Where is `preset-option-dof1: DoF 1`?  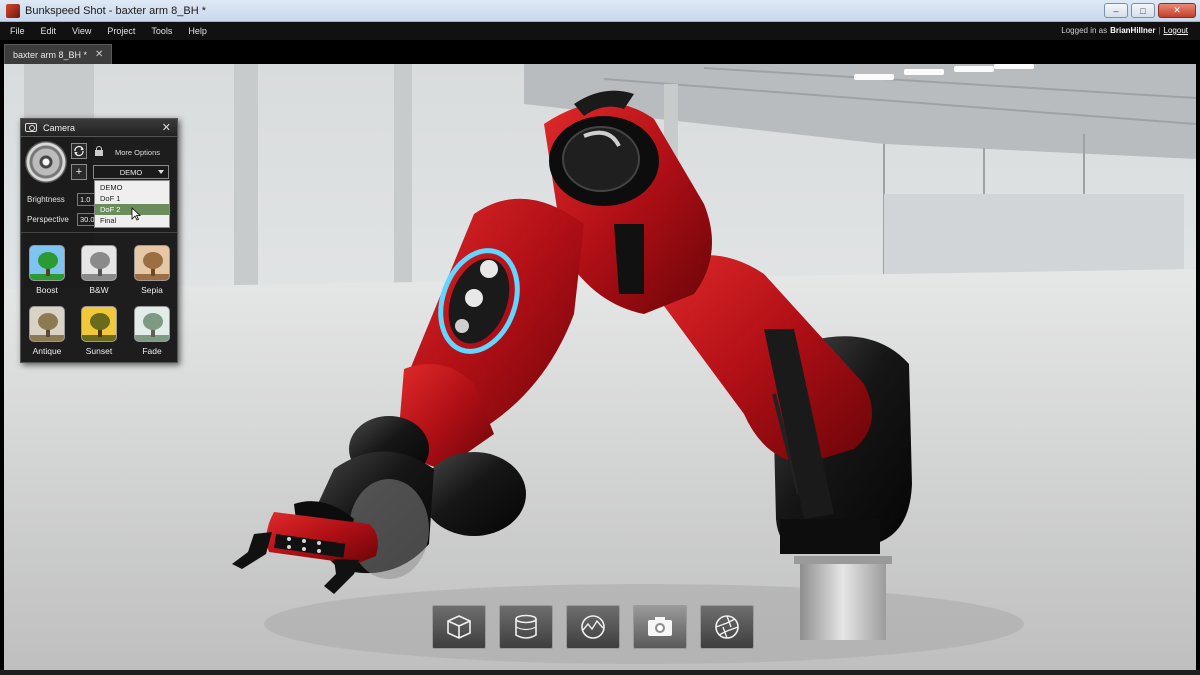
preset-option-dof1: DoF 1 is located at coordinates (132, 198).